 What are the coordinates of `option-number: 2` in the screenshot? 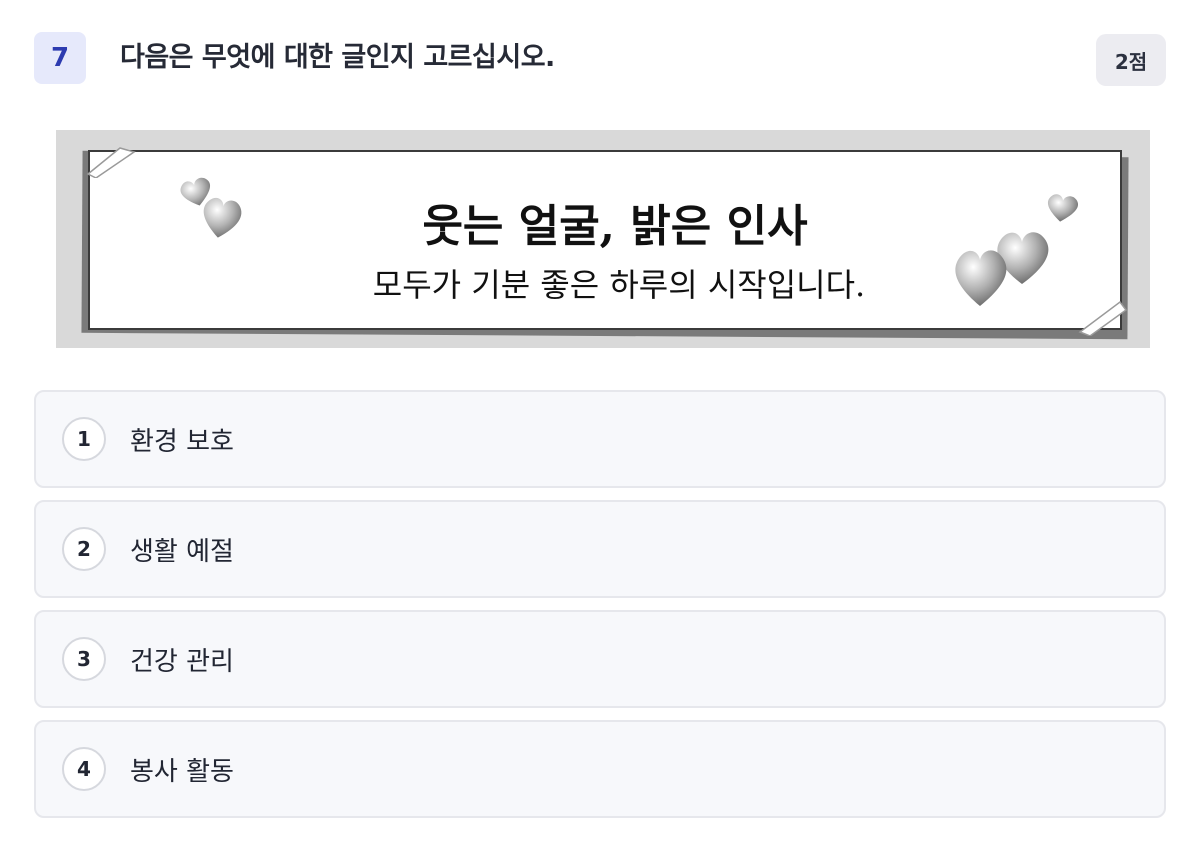 It's located at (84, 549).